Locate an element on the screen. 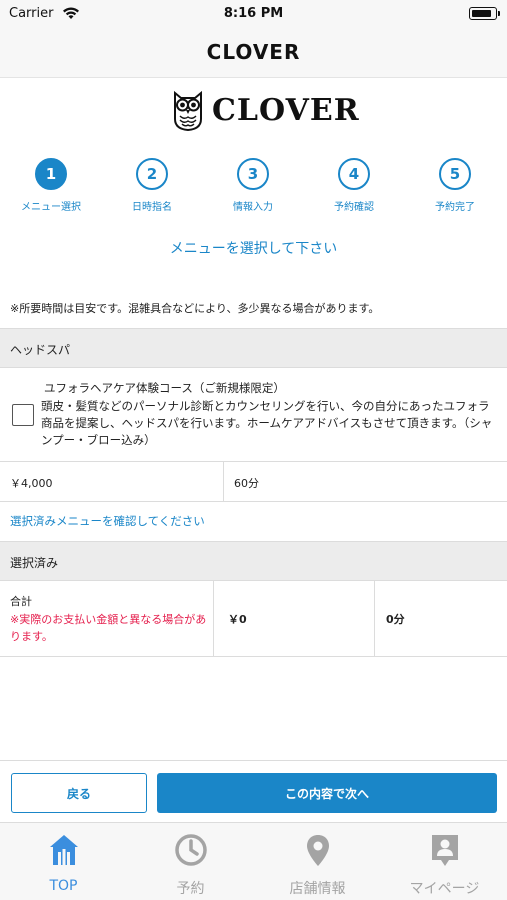 The image size is (507, 900). nav-title: CLOVER is located at coordinates (253, 52).